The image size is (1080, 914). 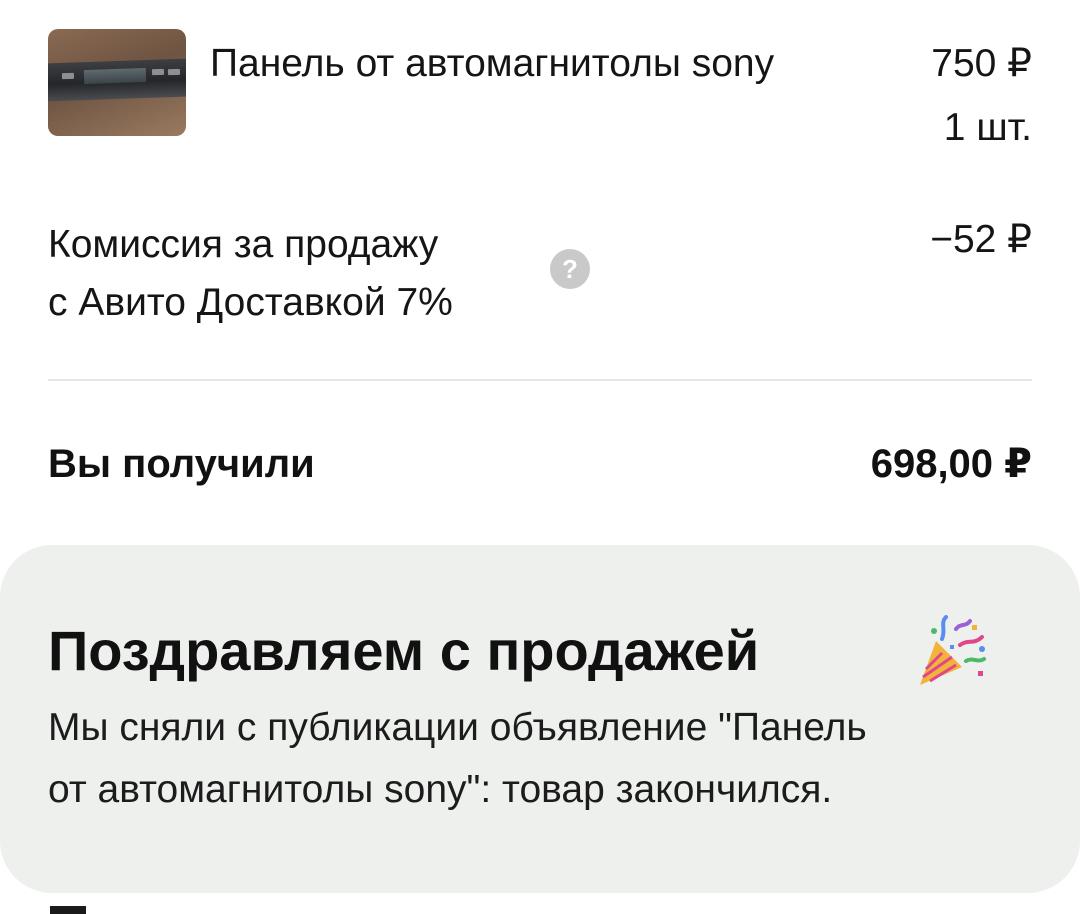 I want to click on total-label: Вы получили, so click(x=181, y=464).